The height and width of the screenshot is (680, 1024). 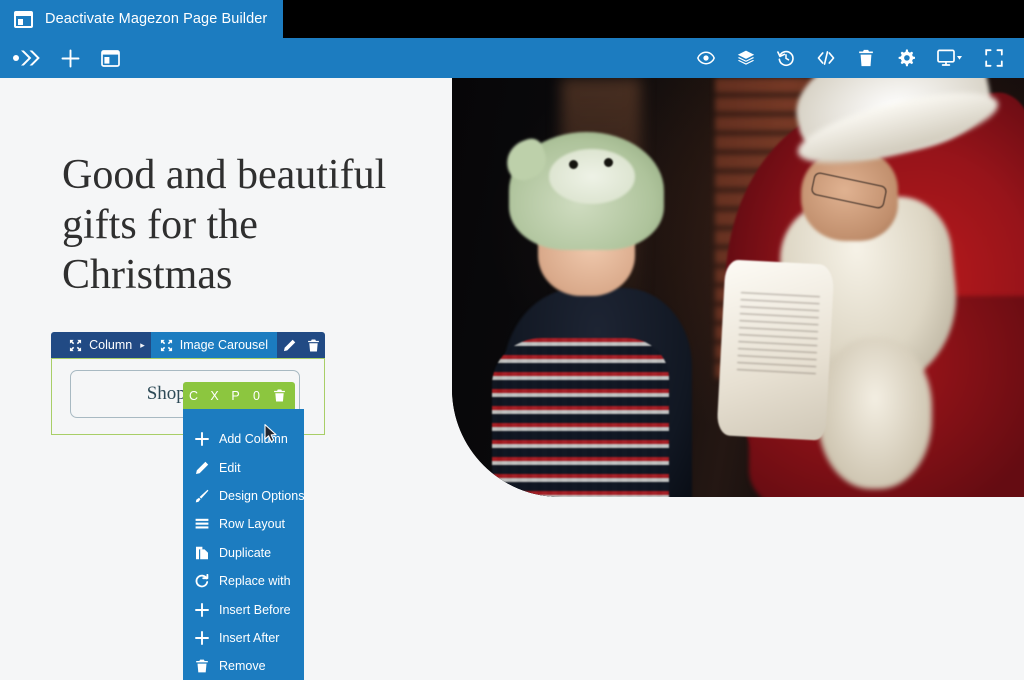 I want to click on shortcut-0: 0, so click(x=256, y=396).